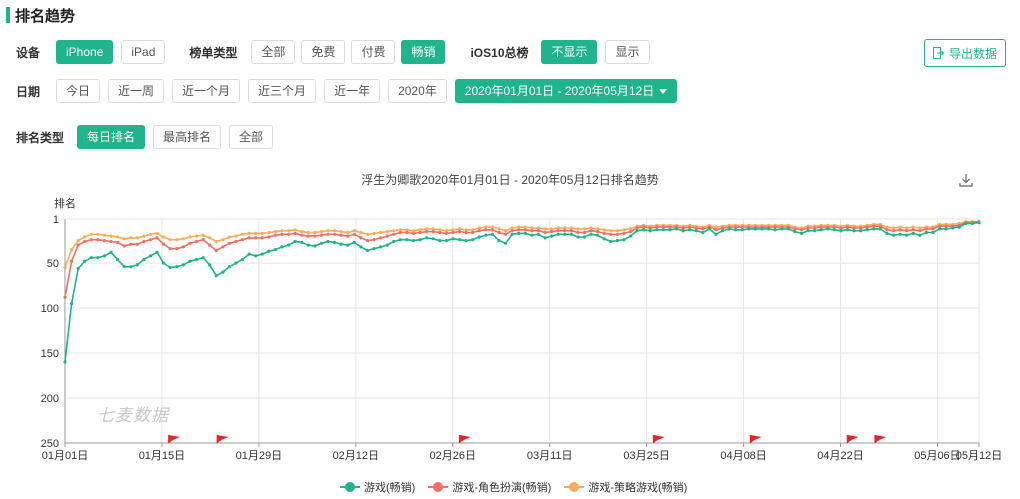 The height and width of the screenshot is (499, 1020). I want to click on legend-item-strategy: 游戏-策略游戏(畅销), so click(625, 487).